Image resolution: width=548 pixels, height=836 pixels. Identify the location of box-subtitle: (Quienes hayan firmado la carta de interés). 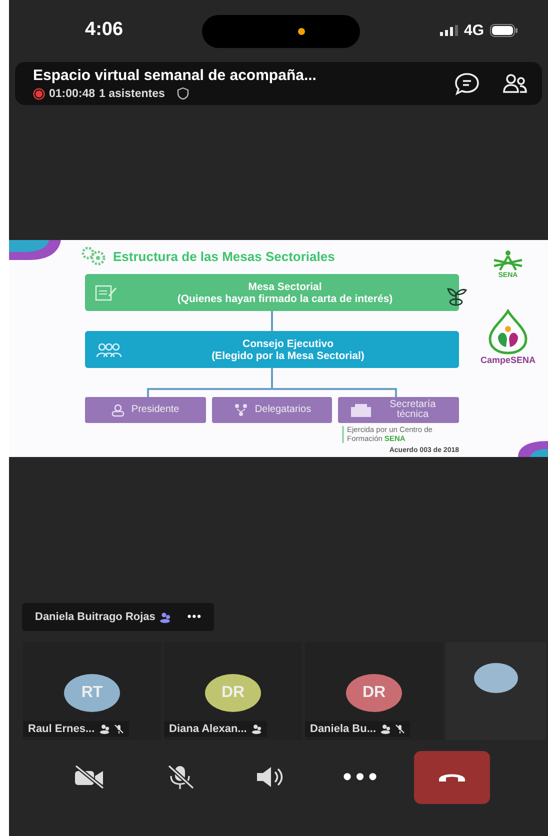
(285, 298).